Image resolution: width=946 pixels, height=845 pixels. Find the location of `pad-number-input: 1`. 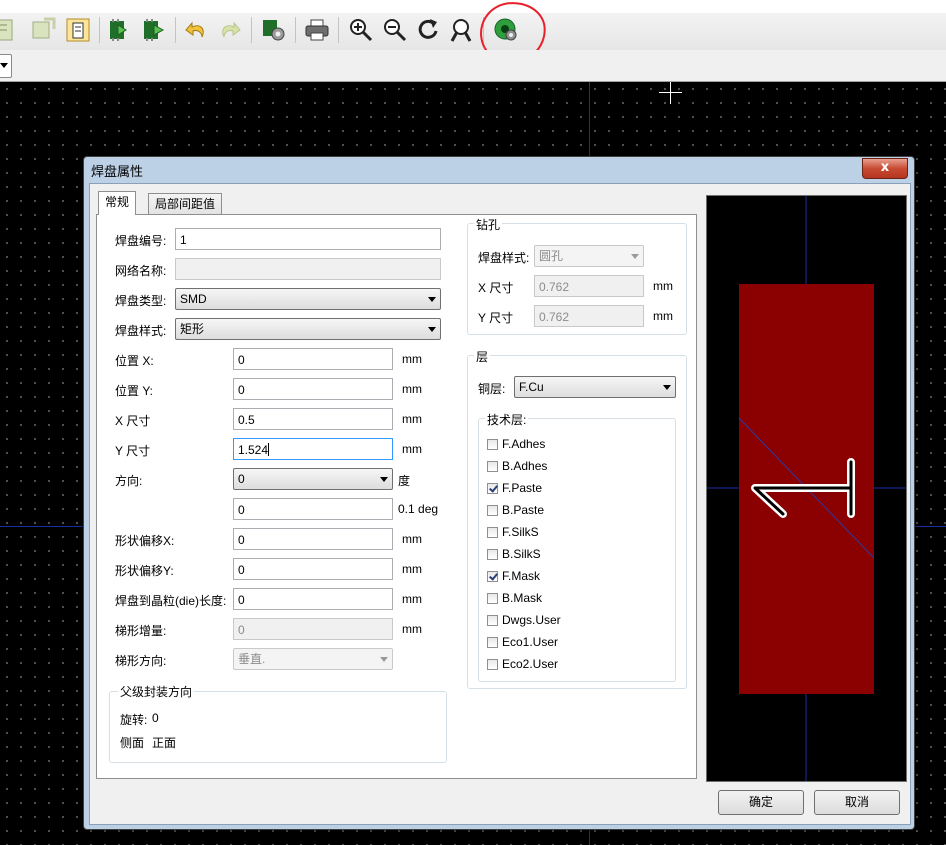

pad-number-input: 1 is located at coordinates (308, 239).